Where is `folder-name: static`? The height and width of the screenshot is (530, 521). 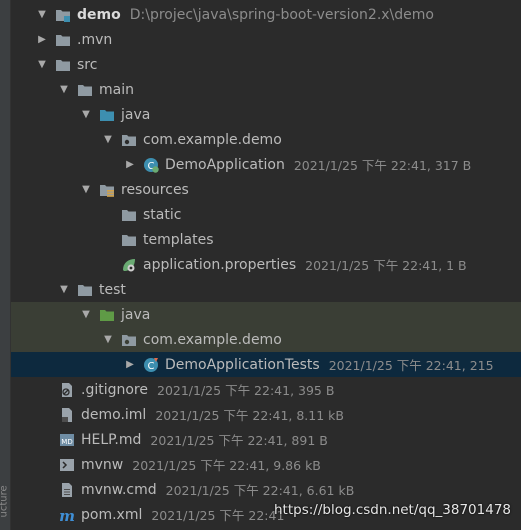 folder-name: static is located at coordinates (162, 214).